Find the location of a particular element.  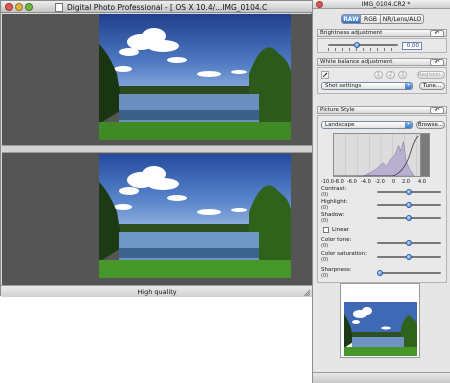

histogram-tick: -8.0 is located at coordinates (339, 182).